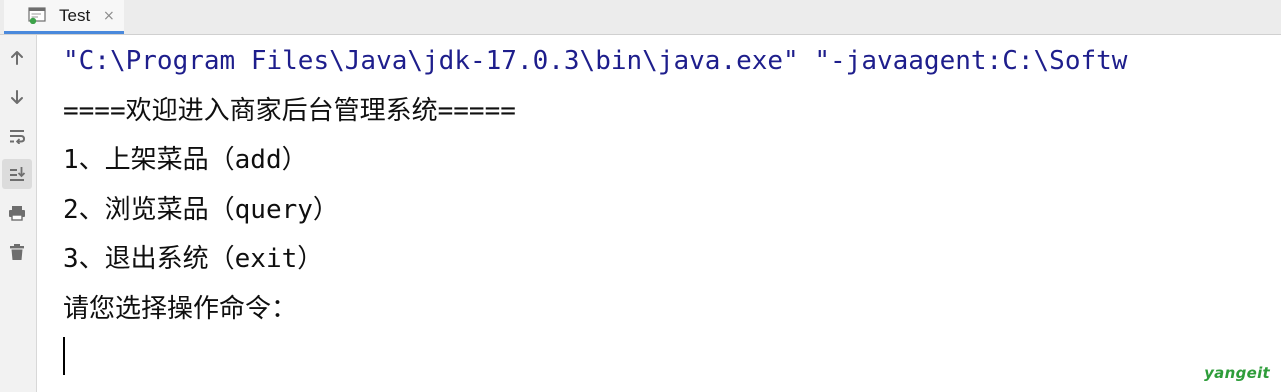 Image resolution: width=1281 pixels, height=392 pixels. I want to click on print-icon, so click(17, 213).